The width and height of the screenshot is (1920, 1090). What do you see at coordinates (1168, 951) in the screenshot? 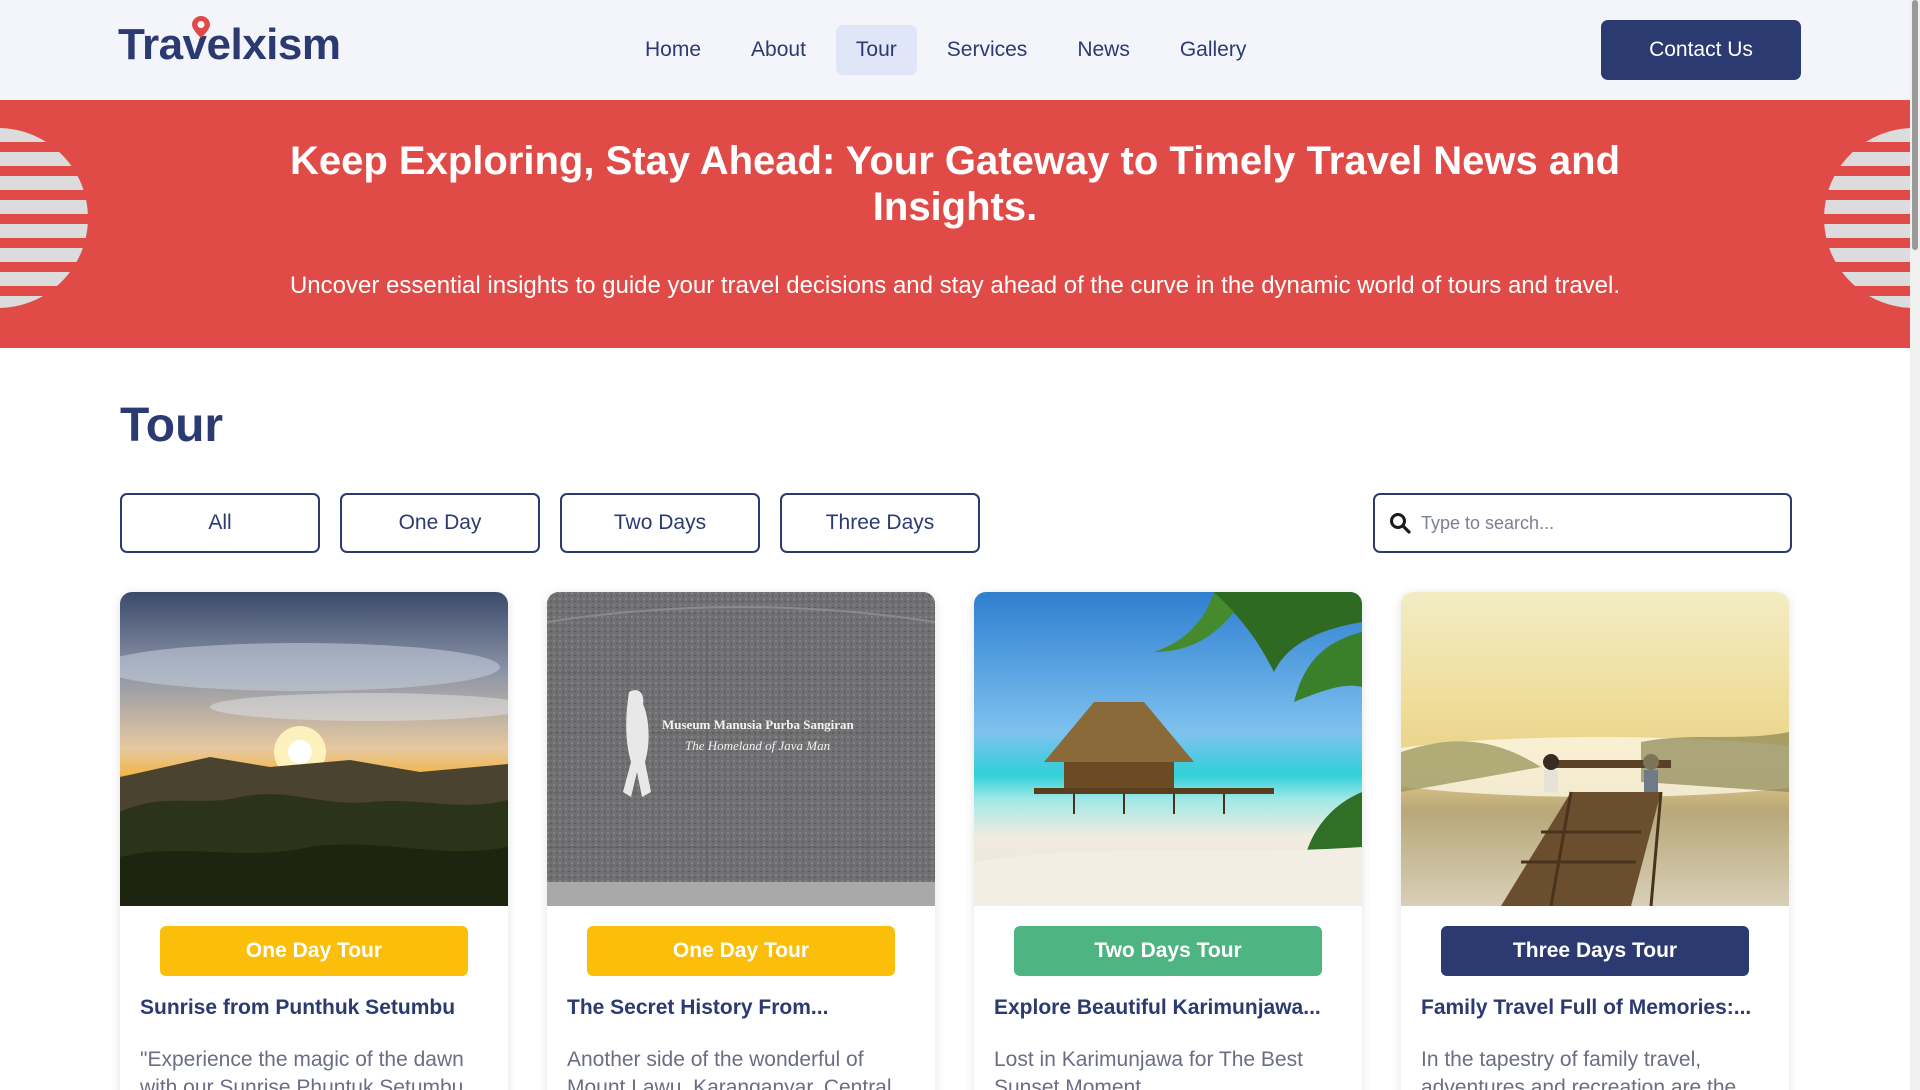
I see `tour-badge: Two Days Tour` at bounding box center [1168, 951].